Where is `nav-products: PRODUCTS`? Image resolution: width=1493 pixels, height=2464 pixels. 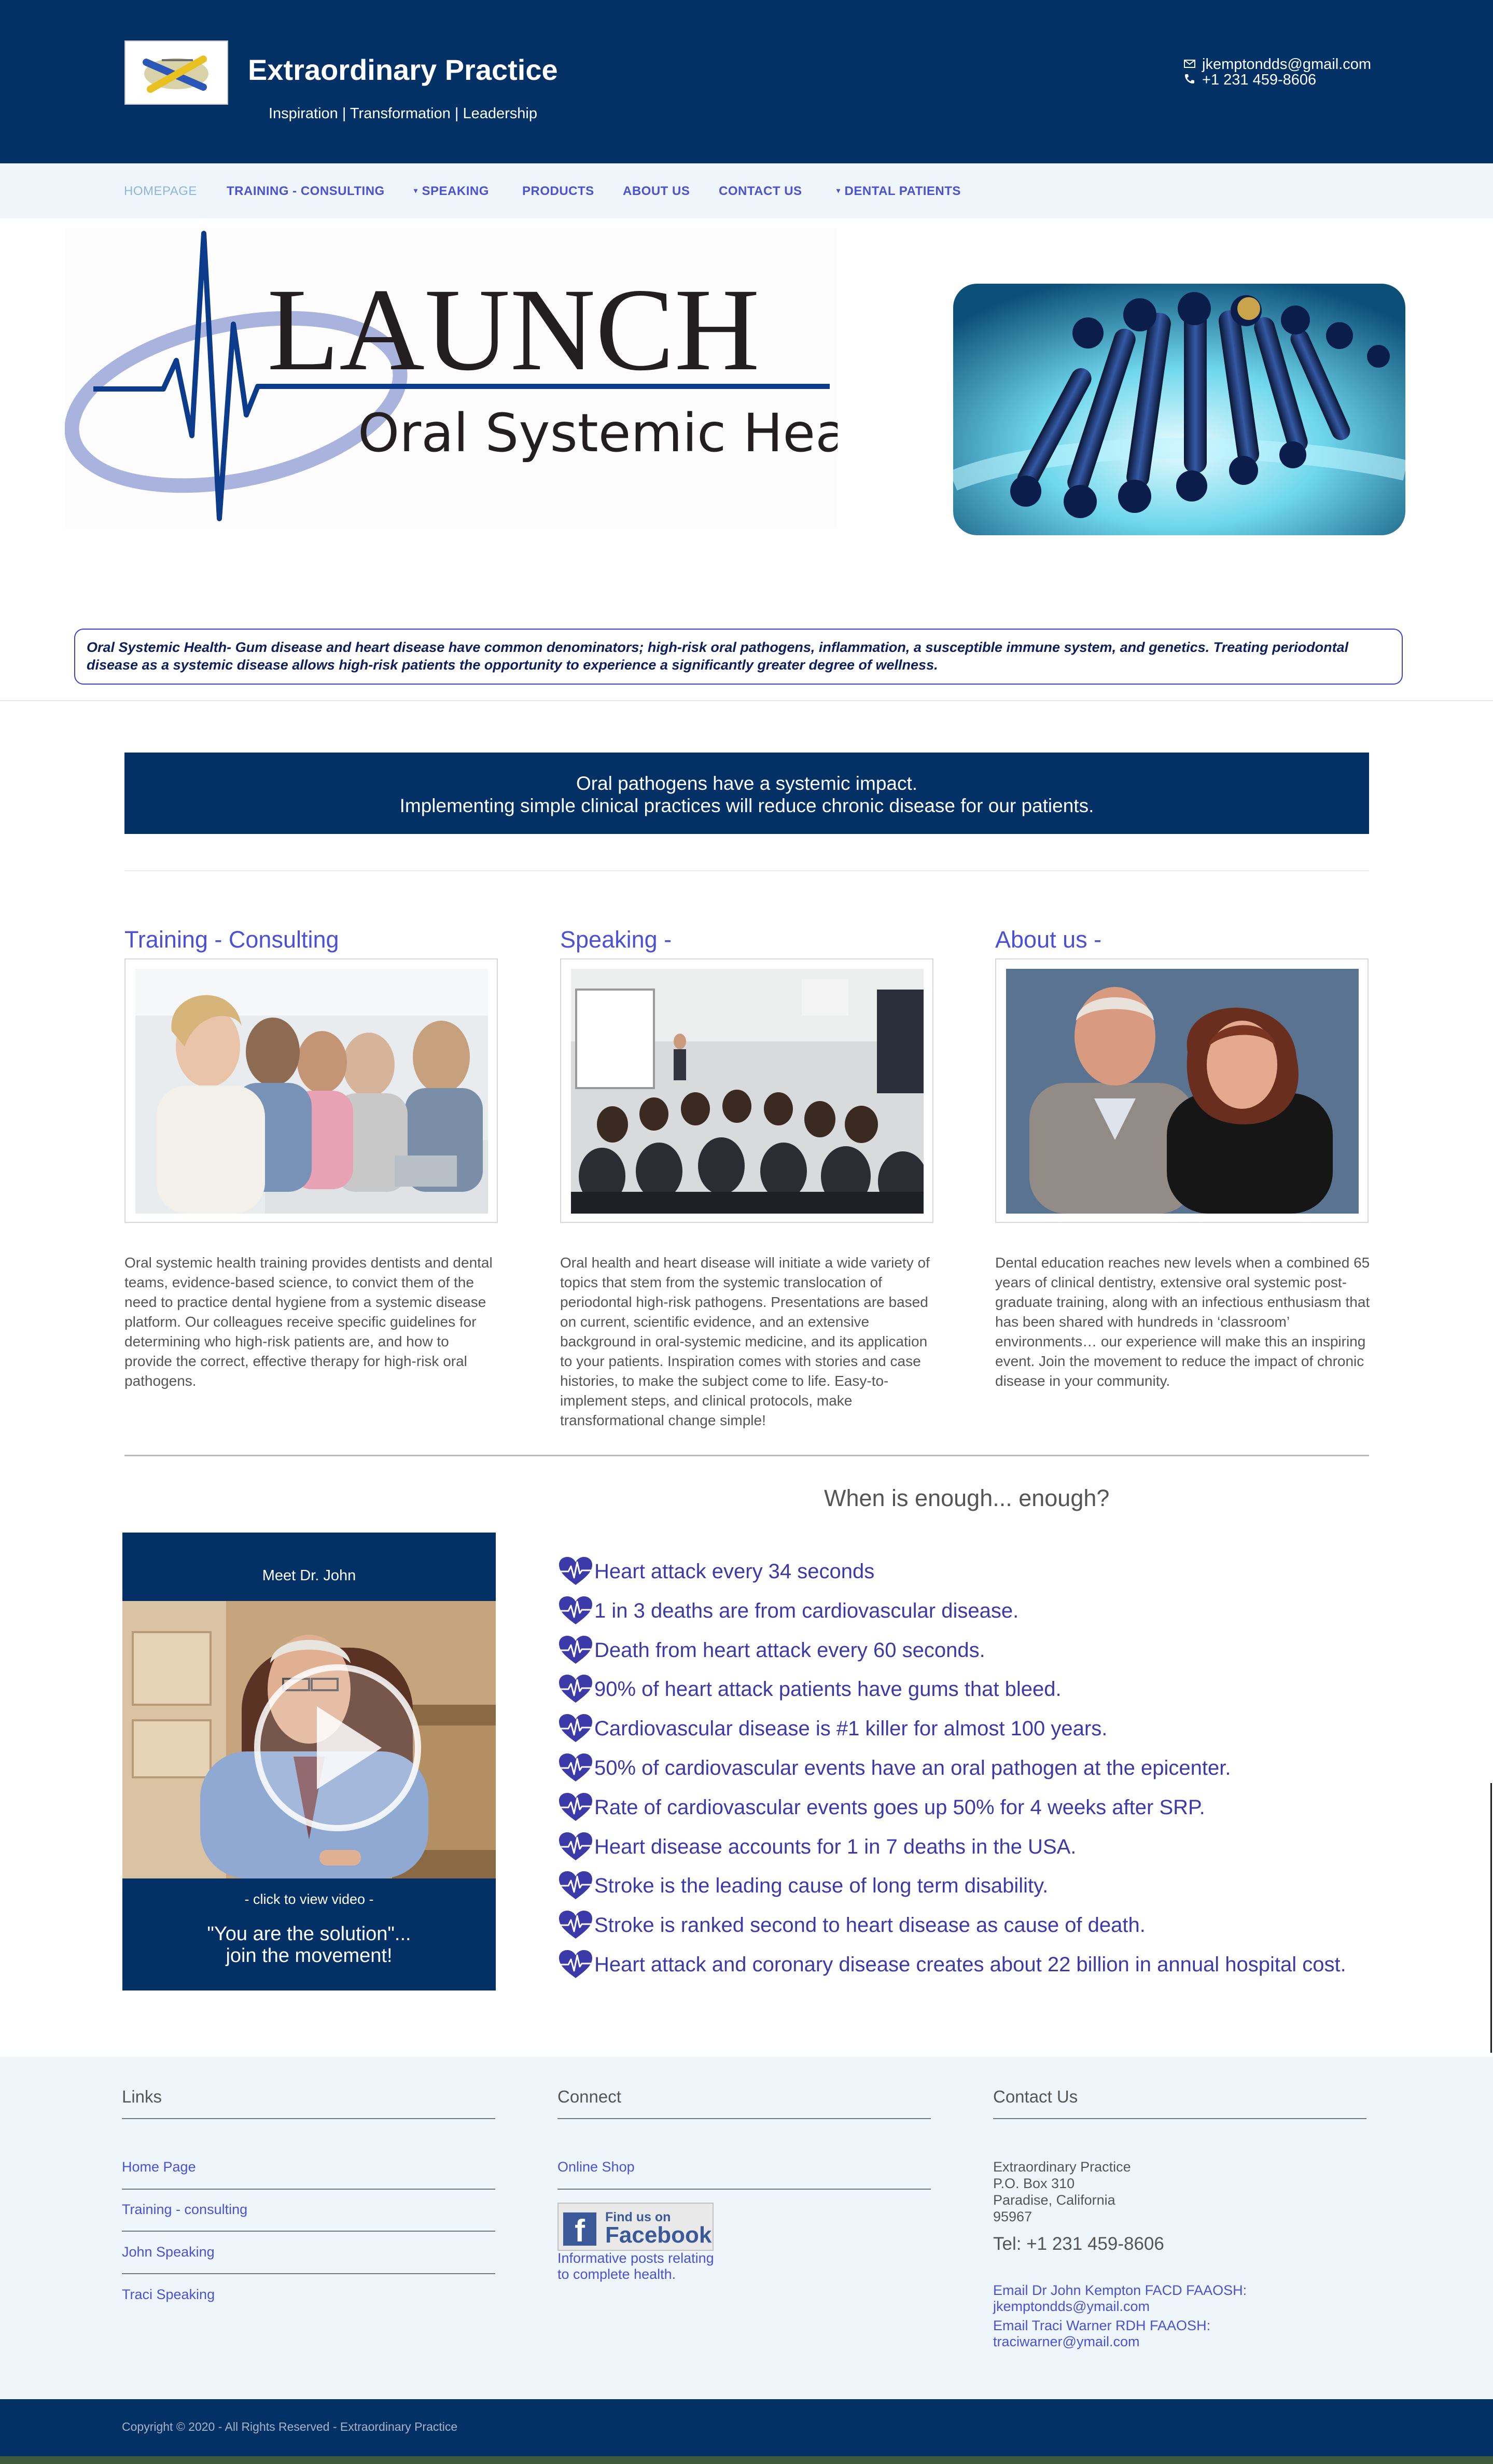
nav-products: PRODUCTS is located at coordinates (558, 191).